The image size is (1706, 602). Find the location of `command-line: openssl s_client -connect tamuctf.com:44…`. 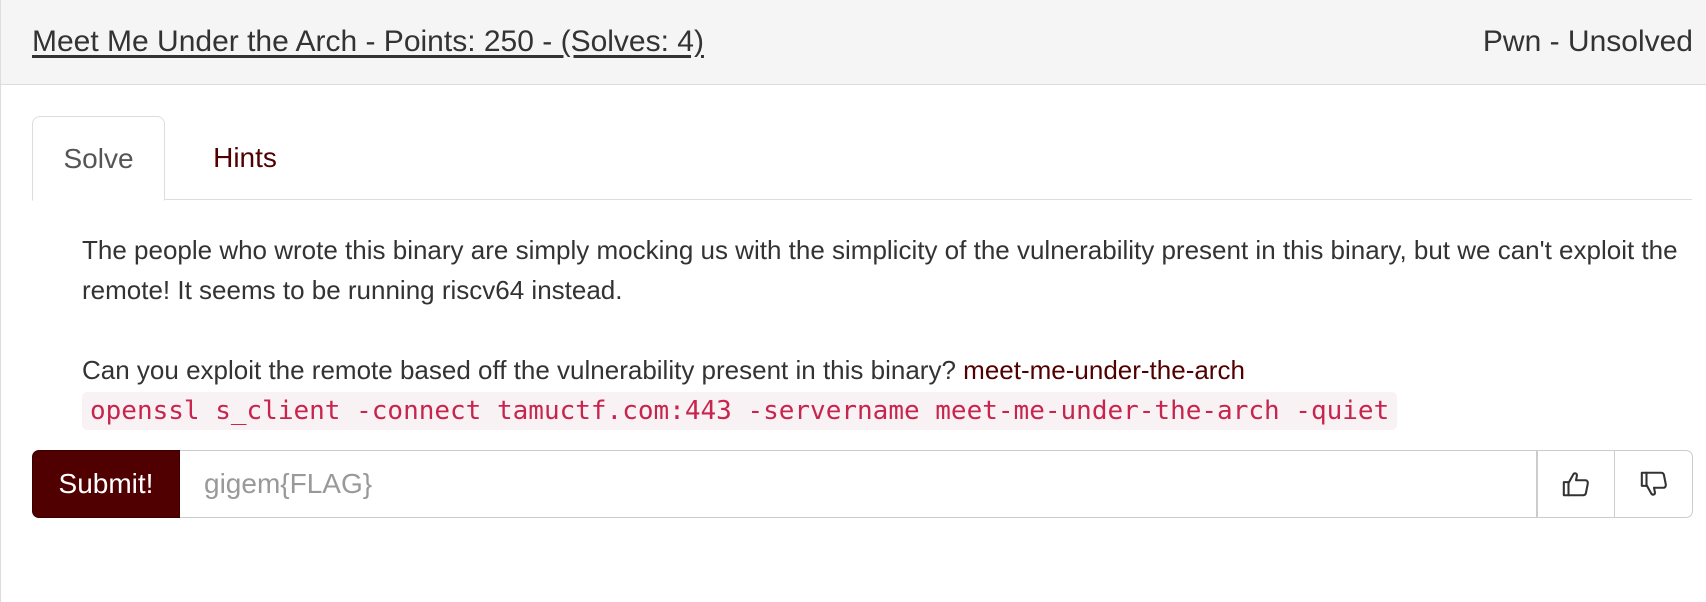

command-line: openssl s_client -connect tamuctf.com:44… is located at coordinates (882, 410).